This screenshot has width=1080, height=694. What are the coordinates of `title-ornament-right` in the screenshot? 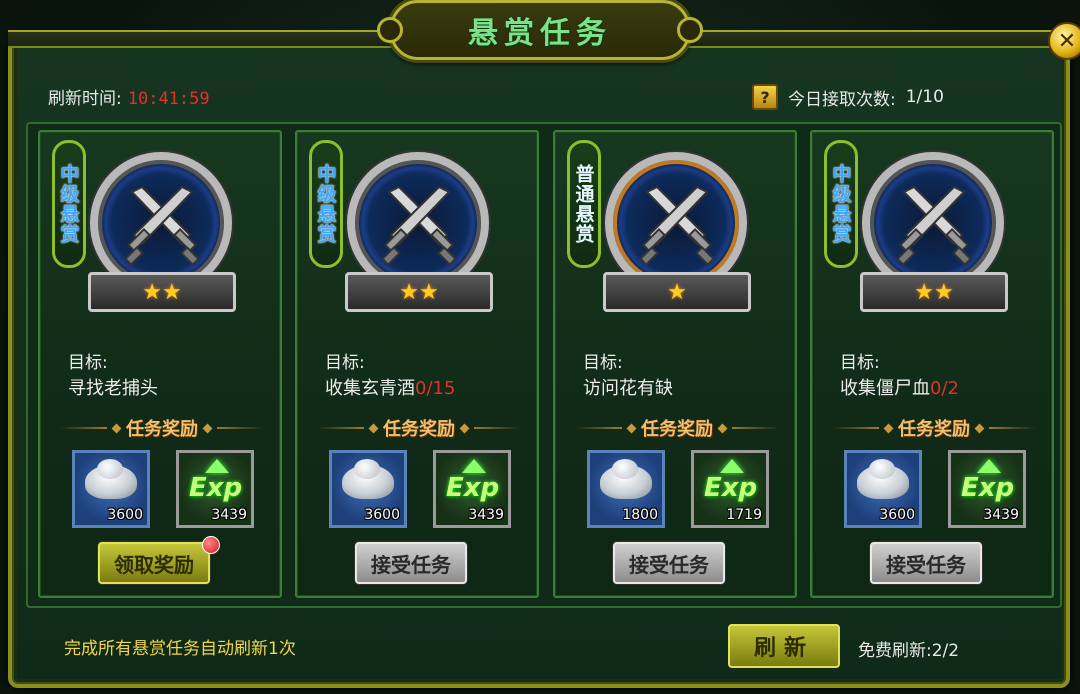 It's located at (690, 30).